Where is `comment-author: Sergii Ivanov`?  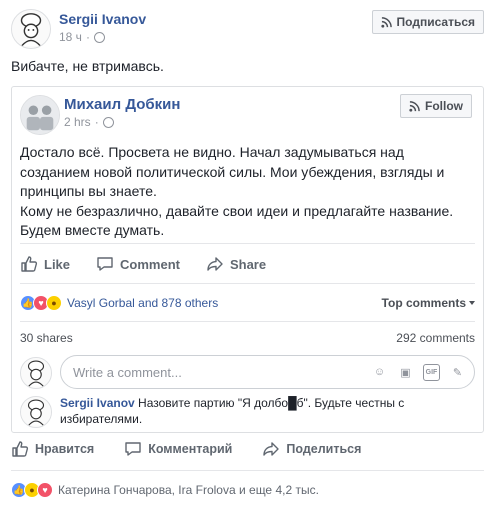 comment-author: Sergii Ivanov is located at coordinates (97, 403).